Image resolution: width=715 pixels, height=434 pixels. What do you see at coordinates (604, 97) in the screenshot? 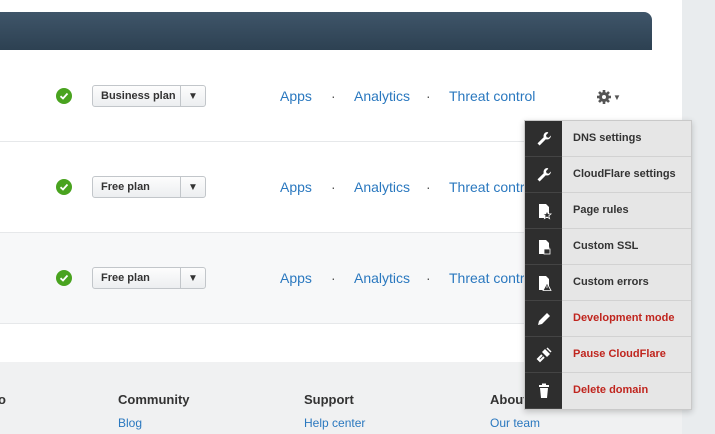
I see `gear-icon` at bounding box center [604, 97].